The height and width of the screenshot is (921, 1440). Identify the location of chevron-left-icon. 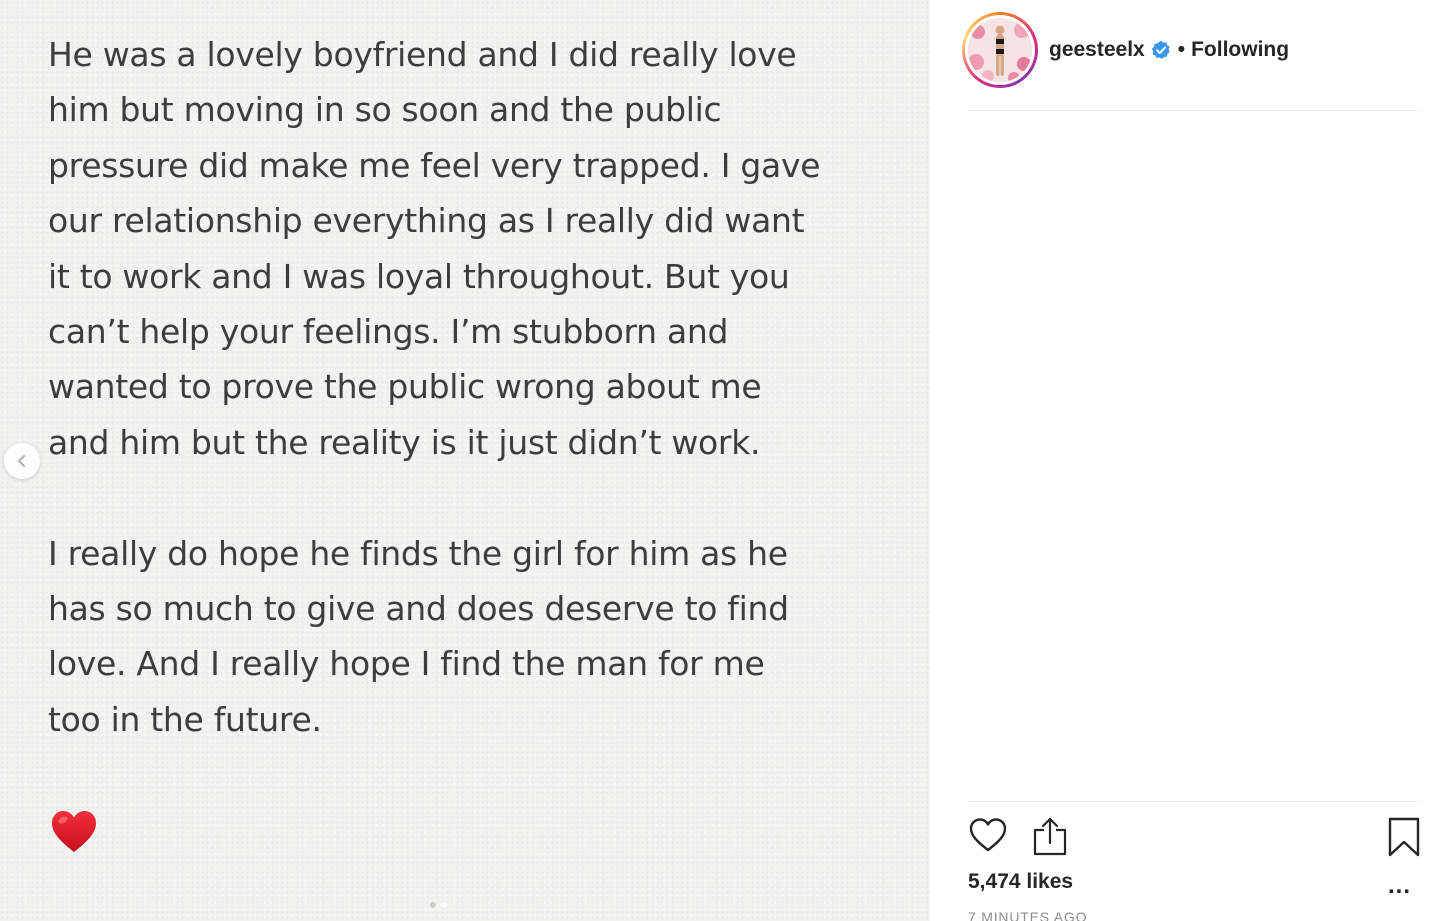
(21, 461).